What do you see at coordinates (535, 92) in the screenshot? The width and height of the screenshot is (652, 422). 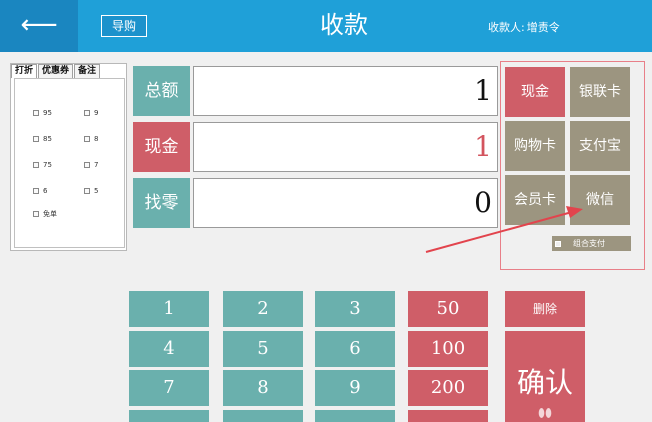 I see `pay-cash-button: 现金` at bounding box center [535, 92].